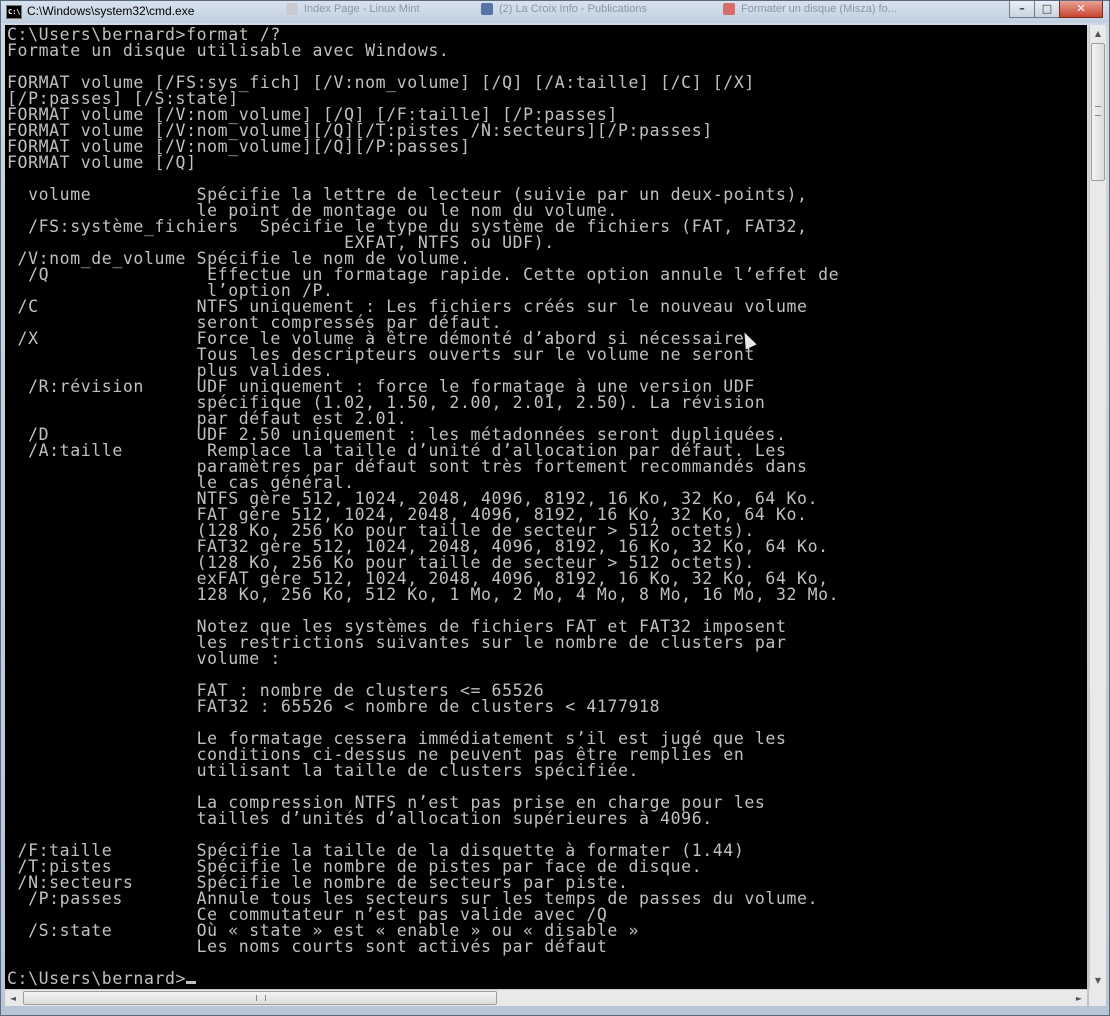 The image size is (1110, 1016). I want to click on scroll-up-arrow-icon: ▲, so click(1098, 33).